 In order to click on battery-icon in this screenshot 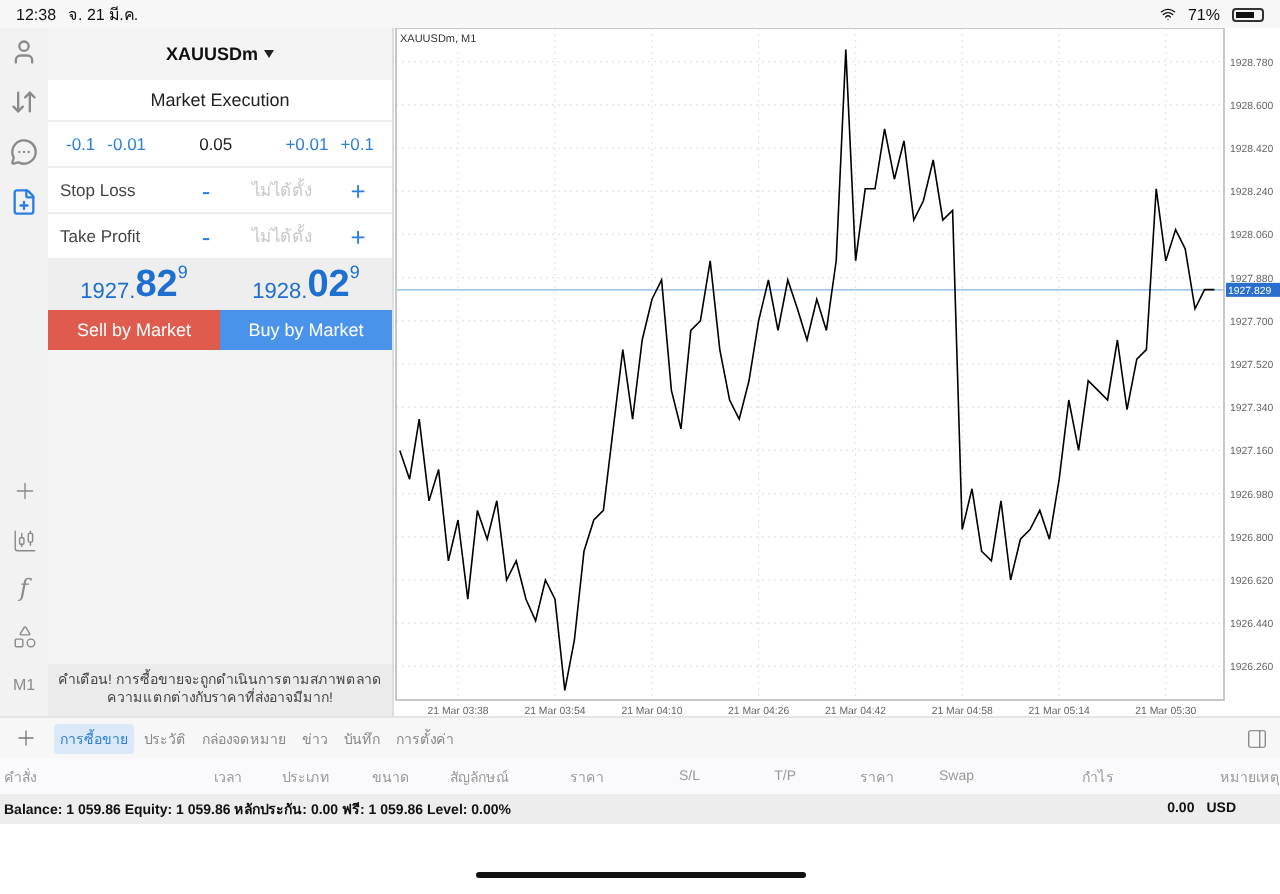, I will do `click(1248, 14)`.